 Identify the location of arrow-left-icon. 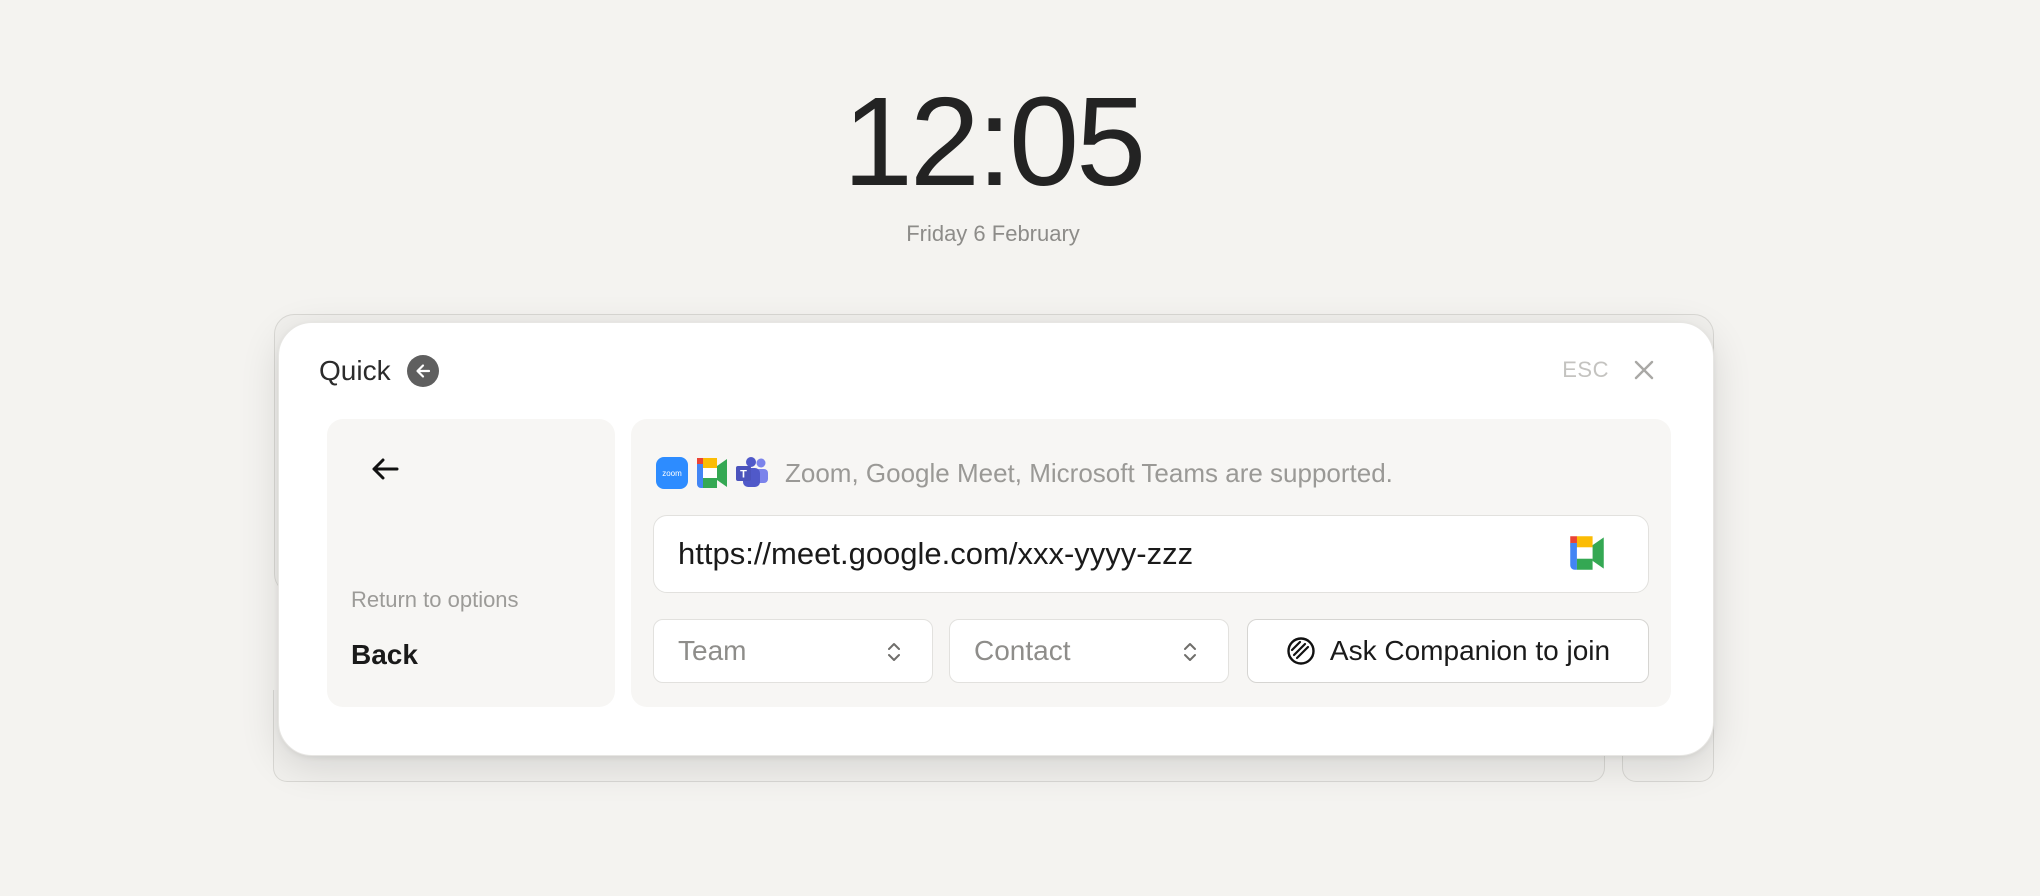
(385, 469).